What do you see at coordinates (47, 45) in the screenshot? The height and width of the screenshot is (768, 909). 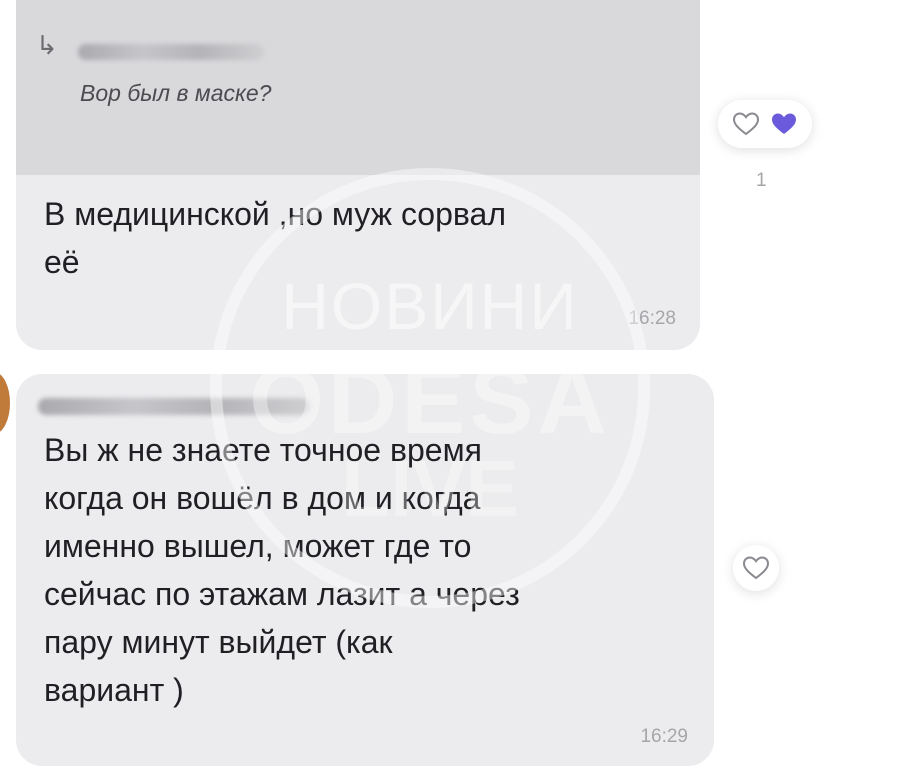 I see `reply-arrow-icon: ↳` at bounding box center [47, 45].